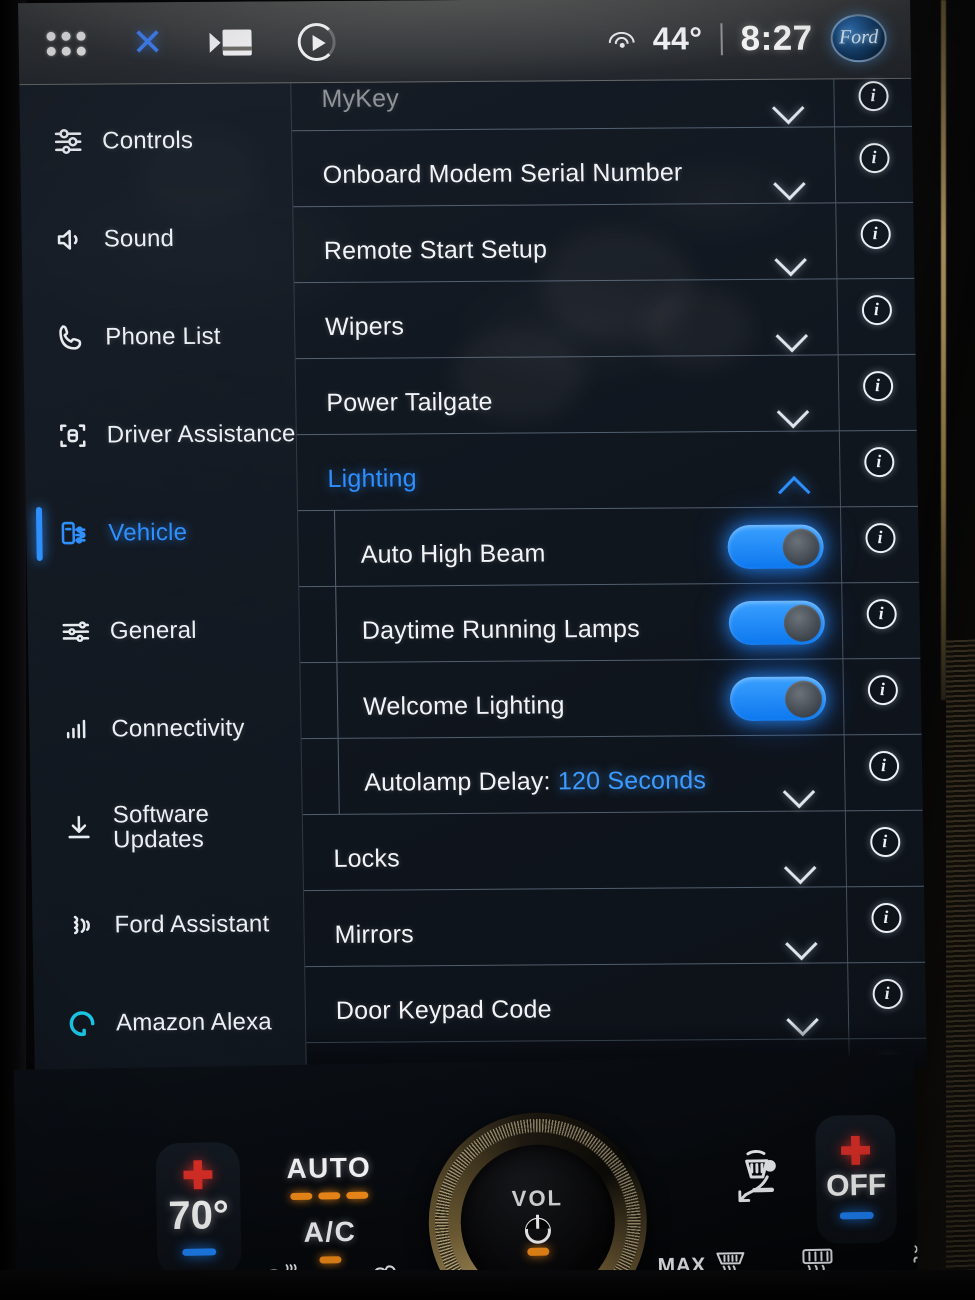 This screenshot has height=1300, width=975. Describe the element at coordinates (611, 699) in the screenshot. I see `table-row-welcome-lighting: Welcome Lighting i` at that location.